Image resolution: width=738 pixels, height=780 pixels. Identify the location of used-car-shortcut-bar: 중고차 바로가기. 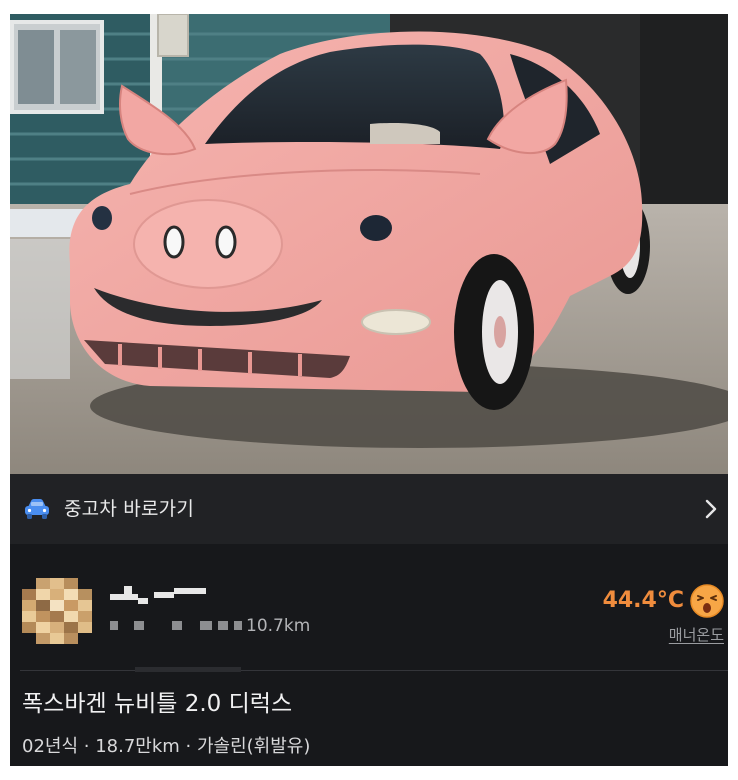
(369, 509).